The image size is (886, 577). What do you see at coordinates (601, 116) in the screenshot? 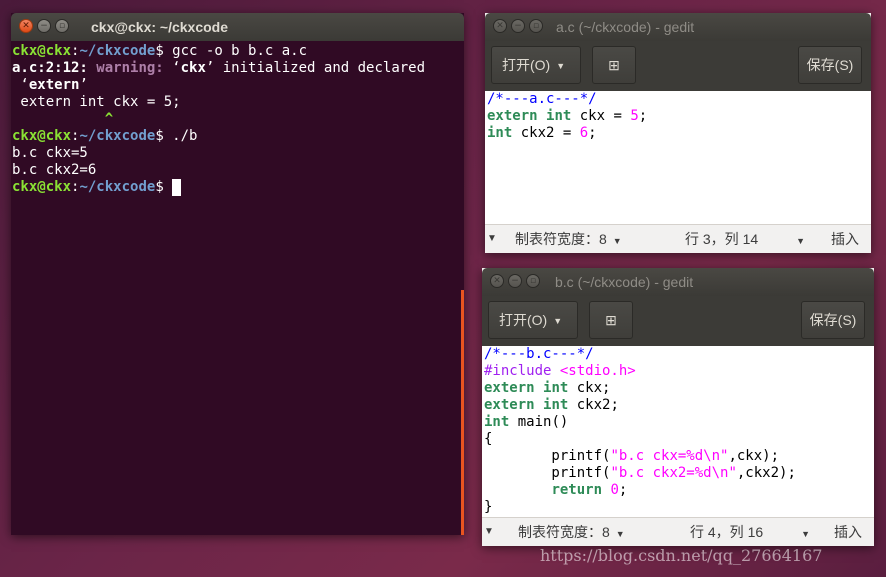
I see `text-token: ckx =` at bounding box center [601, 116].